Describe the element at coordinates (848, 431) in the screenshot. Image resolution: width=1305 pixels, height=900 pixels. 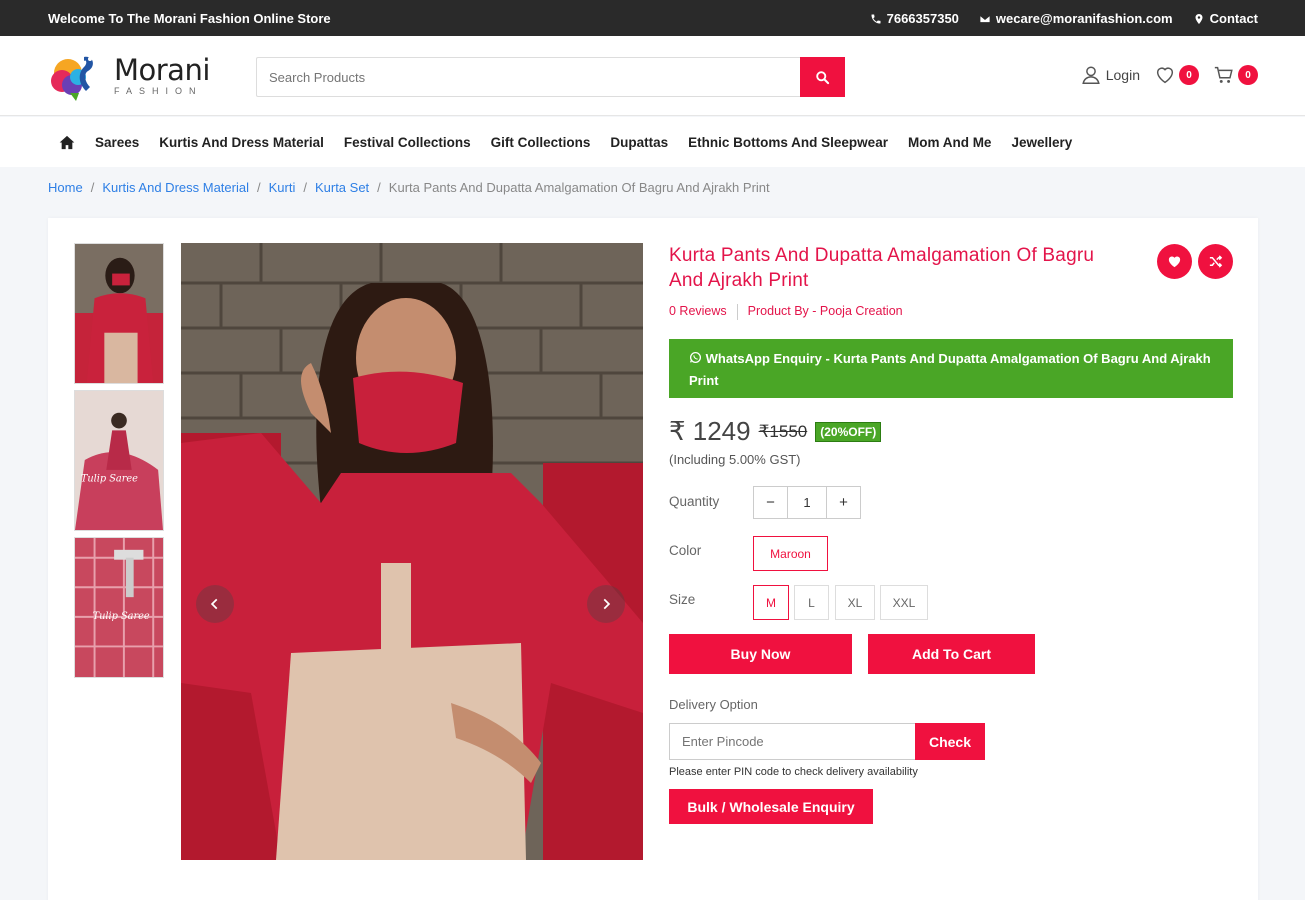
I see `discount-badge: (20%OFF)` at that location.